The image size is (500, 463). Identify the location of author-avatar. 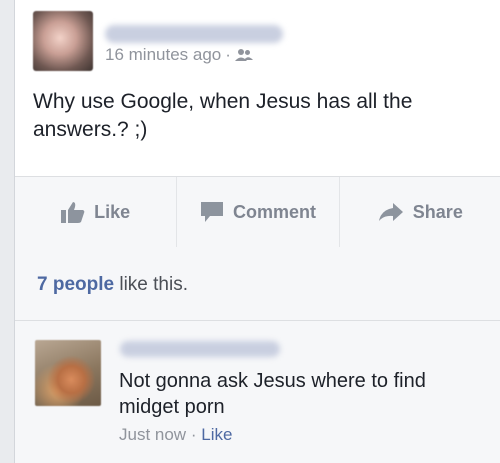
(63, 41).